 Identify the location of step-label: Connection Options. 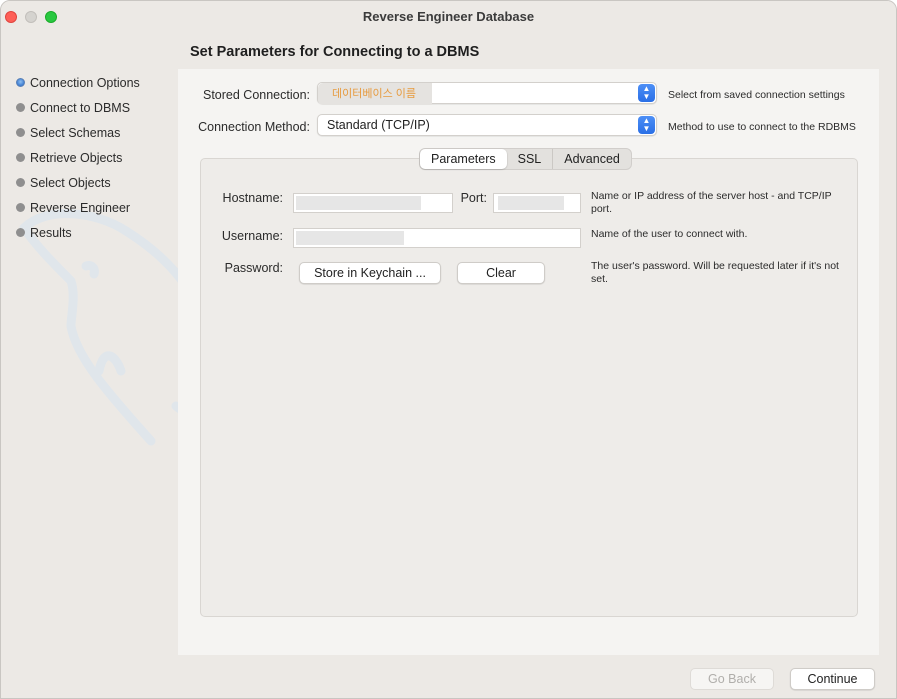
(85, 82).